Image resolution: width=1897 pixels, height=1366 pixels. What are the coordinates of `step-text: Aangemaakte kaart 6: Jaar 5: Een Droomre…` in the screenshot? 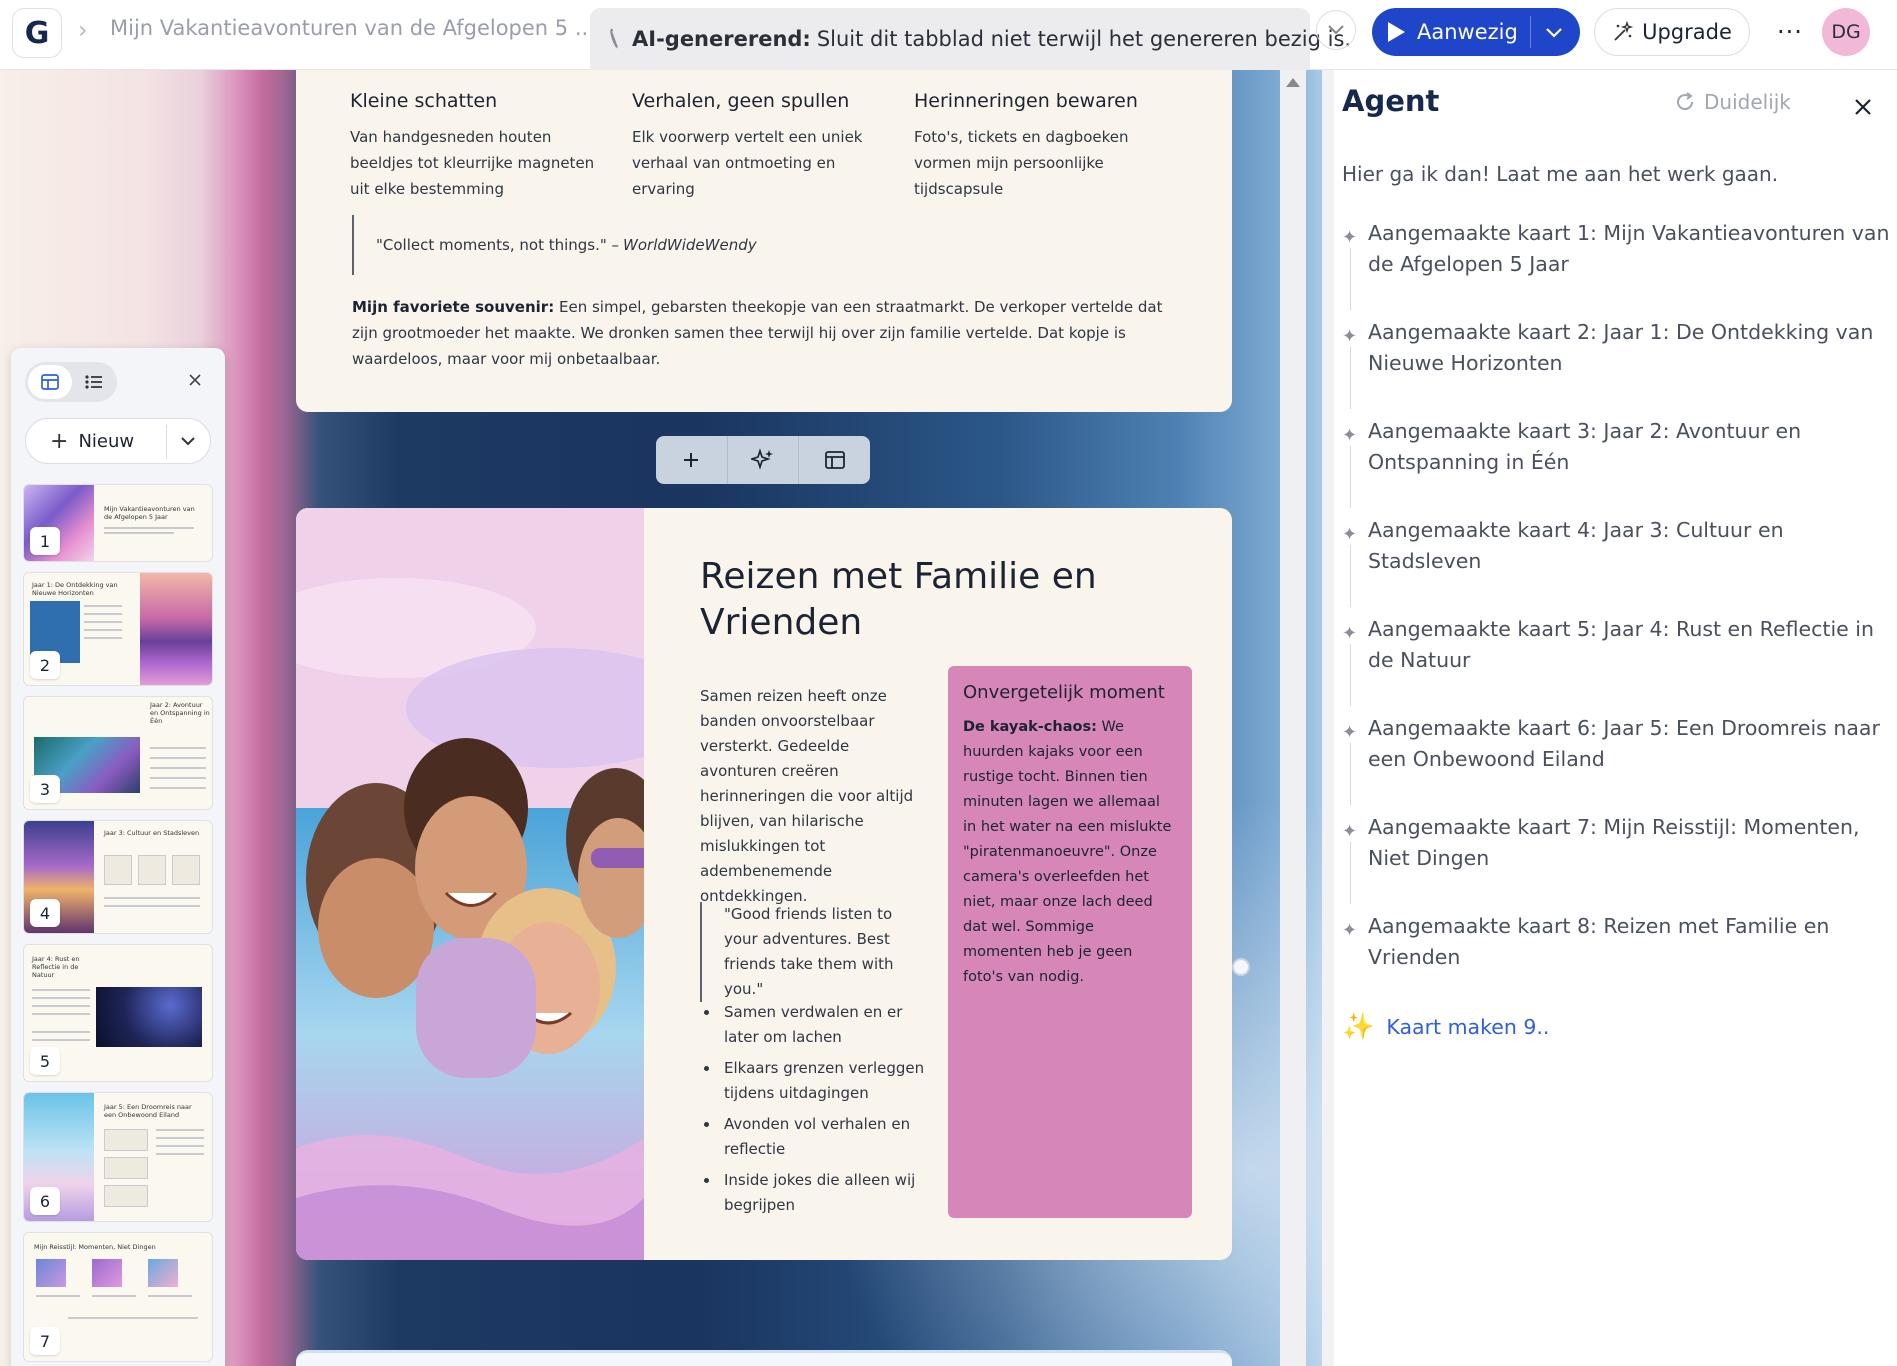 It's located at (1624, 743).